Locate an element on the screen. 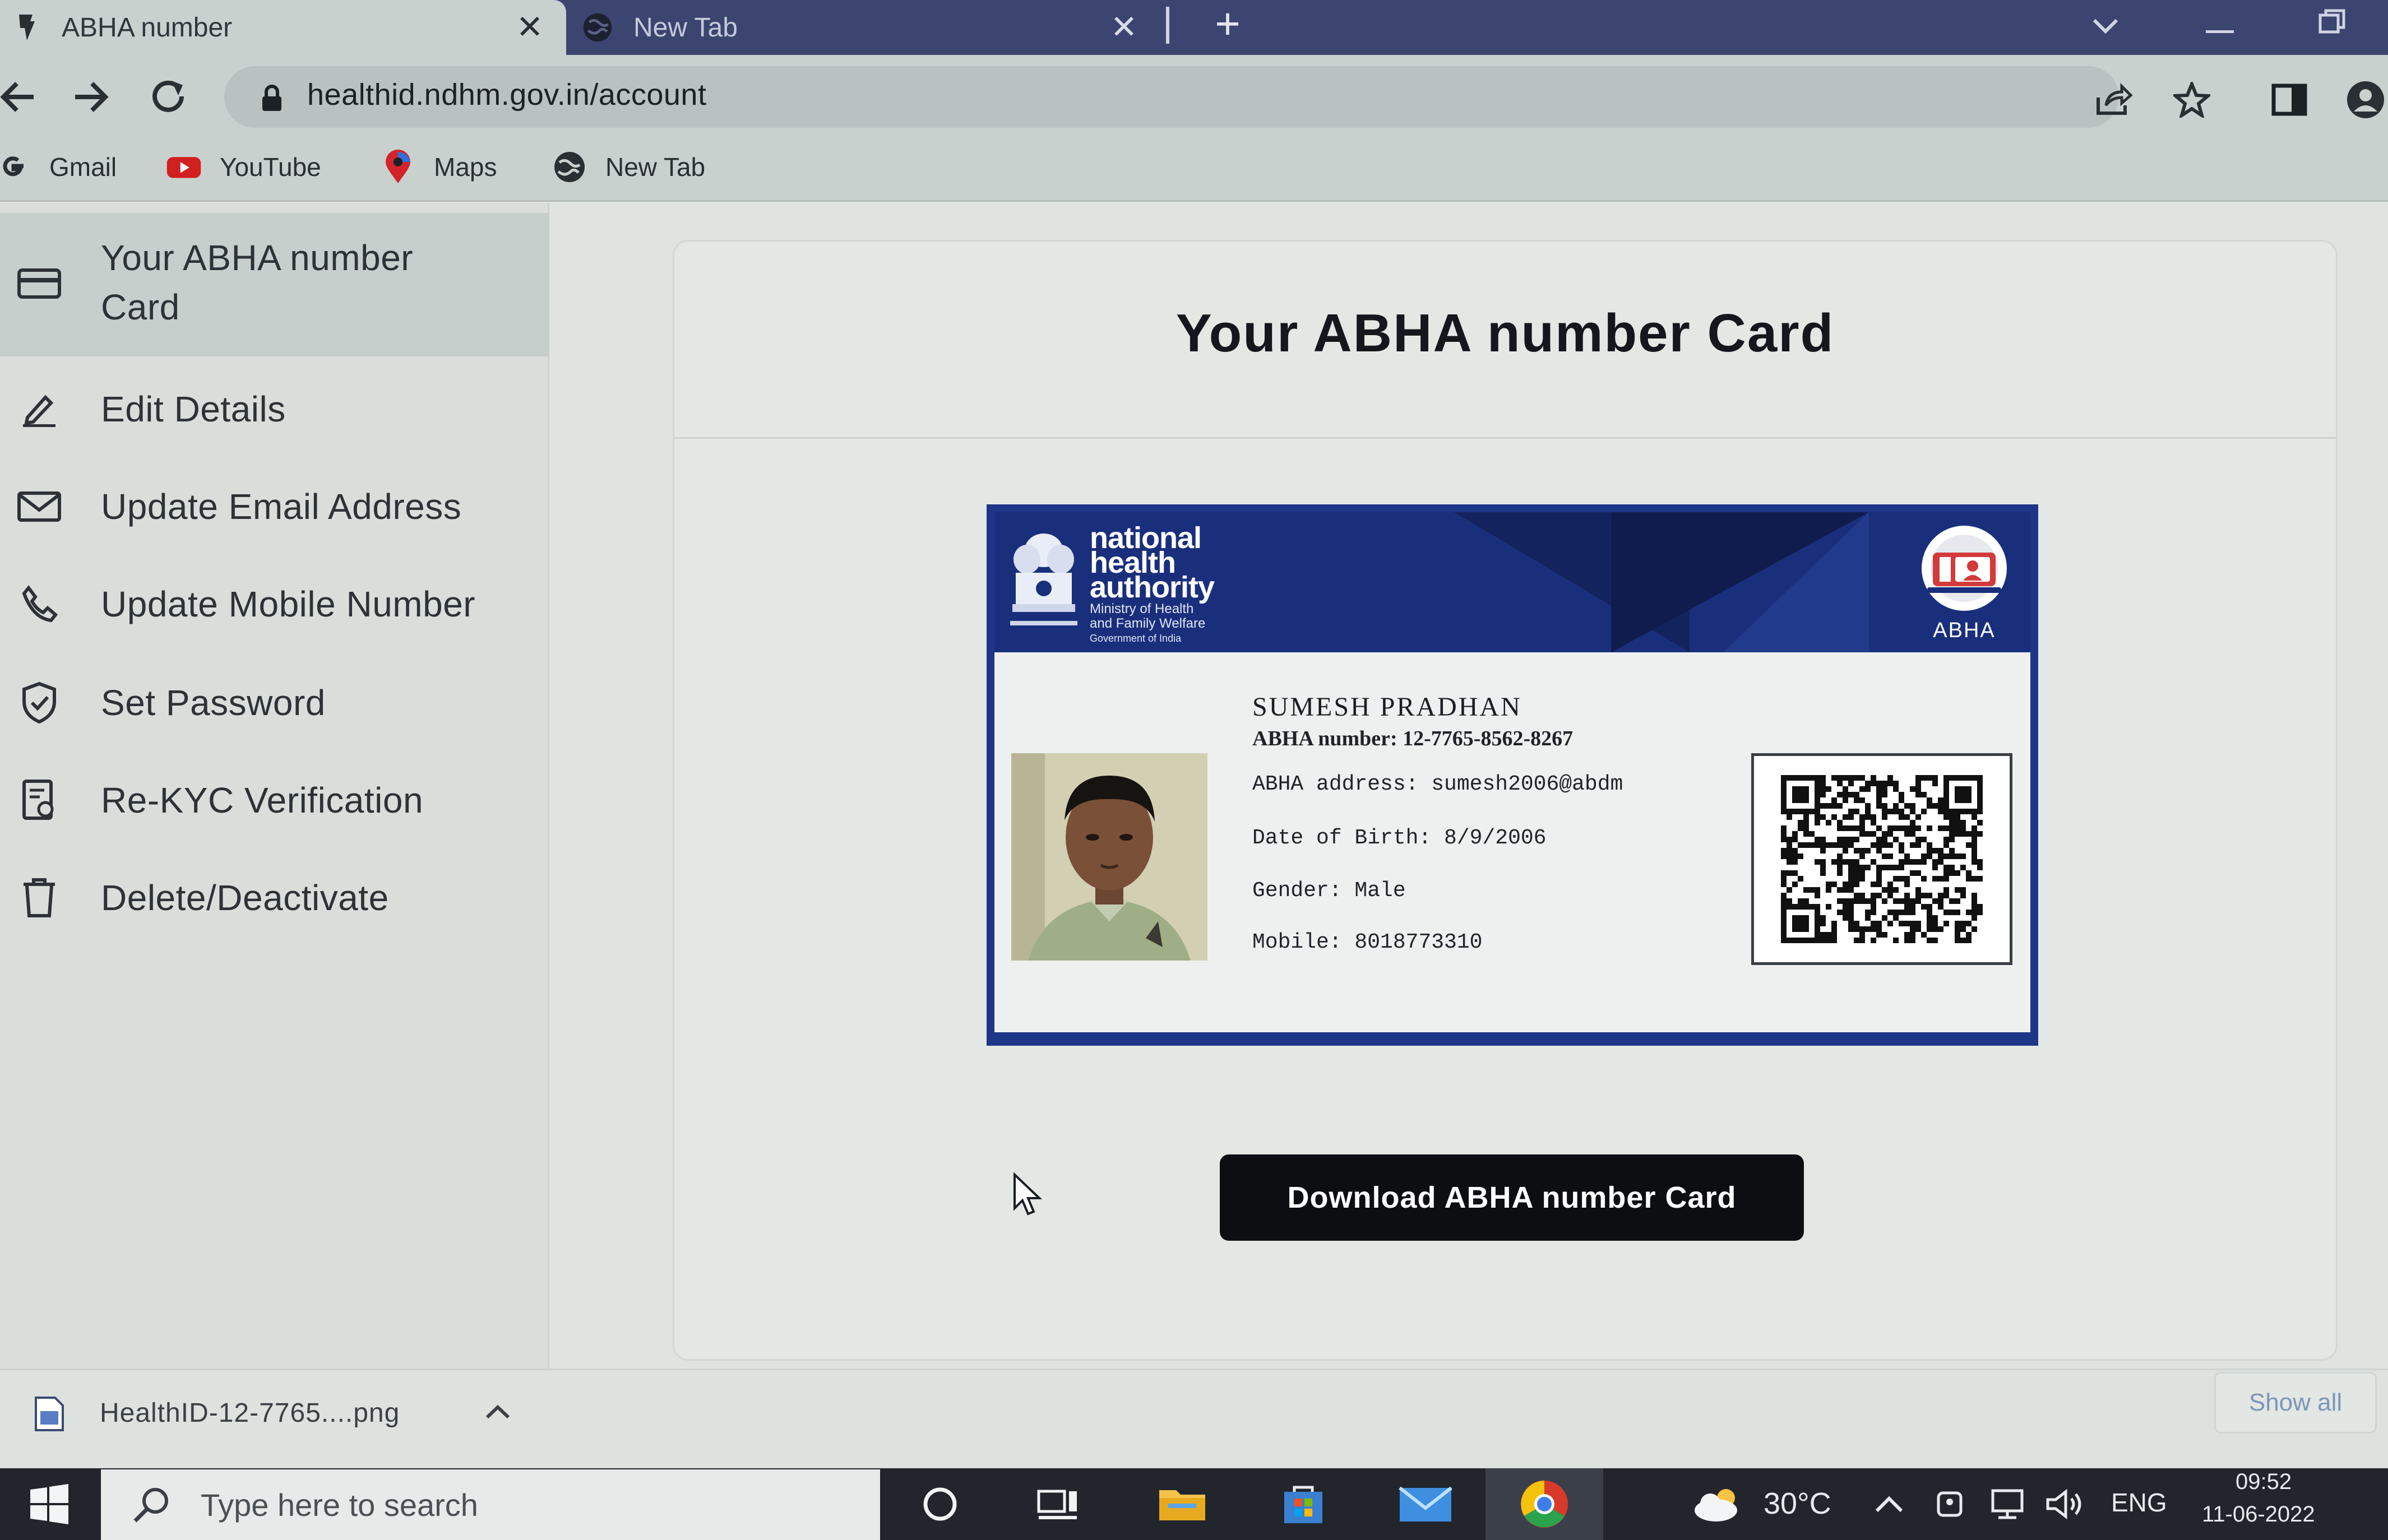 The width and height of the screenshot is (2388, 1540). ministry-line: Ministry of Health is located at coordinates (1142, 609).